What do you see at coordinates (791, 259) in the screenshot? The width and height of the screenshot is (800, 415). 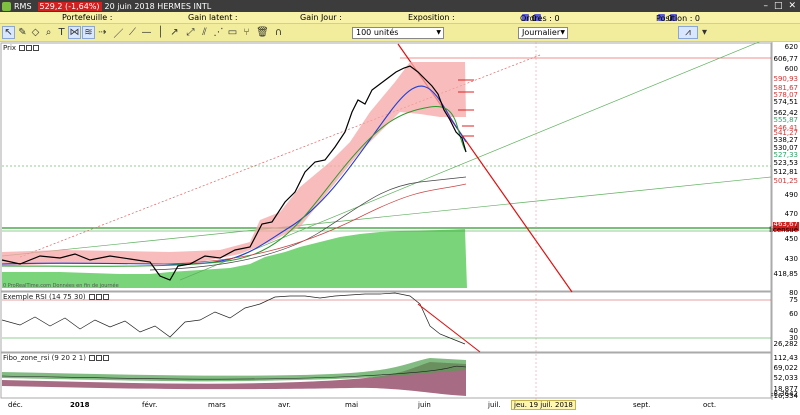 I see `price-axis-tick: 430` at bounding box center [791, 259].